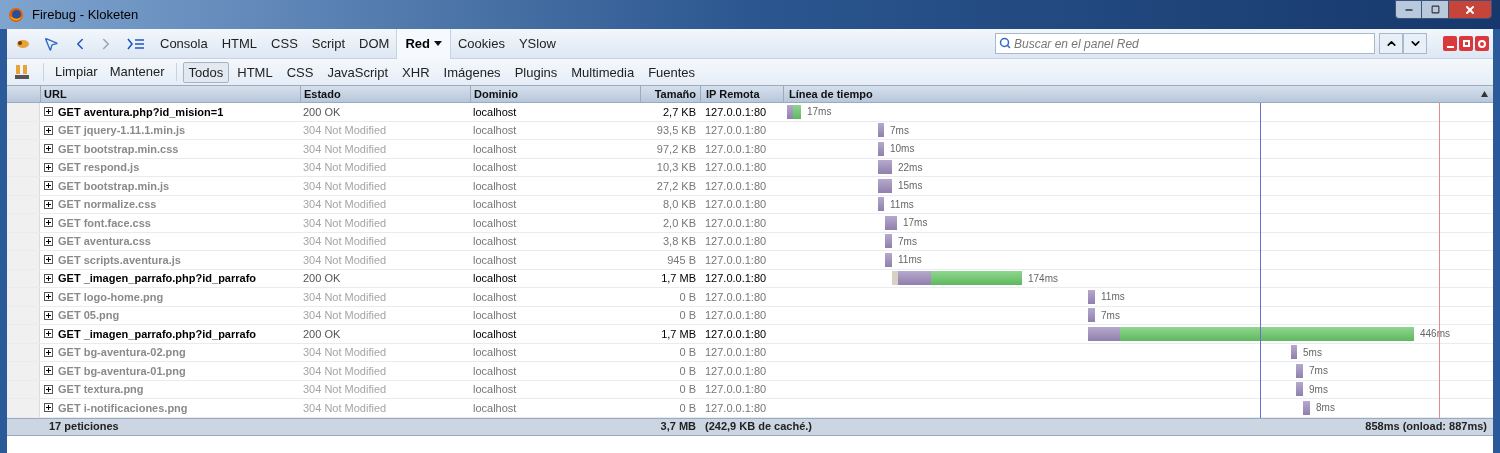 Image resolution: width=1500 pixels, height=453 pixels. Describe the element at coordinates (676, 186) in the screenshot. I see `size-text: 27,2 KB` at that location.